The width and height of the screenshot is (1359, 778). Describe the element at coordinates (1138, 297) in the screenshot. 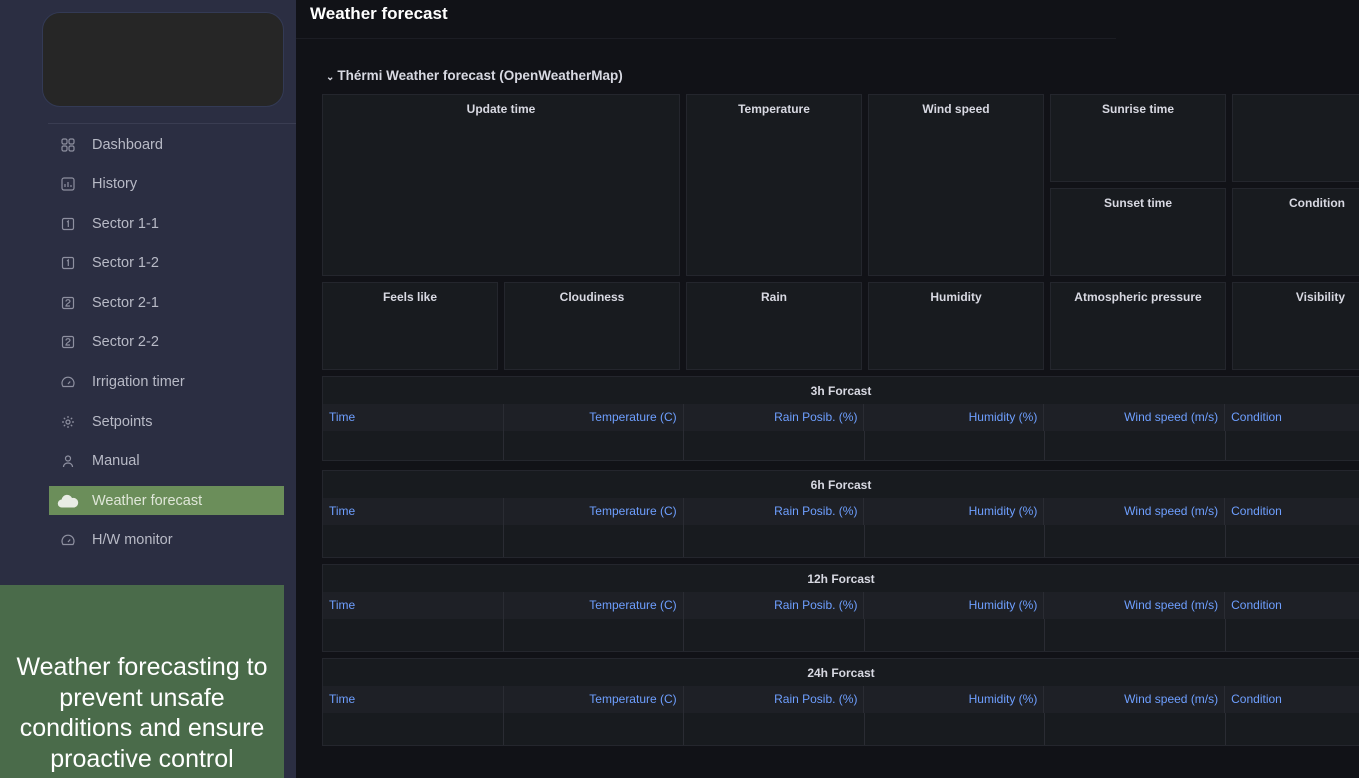

I see `panel-title: Atmospheric pressure` at that location.